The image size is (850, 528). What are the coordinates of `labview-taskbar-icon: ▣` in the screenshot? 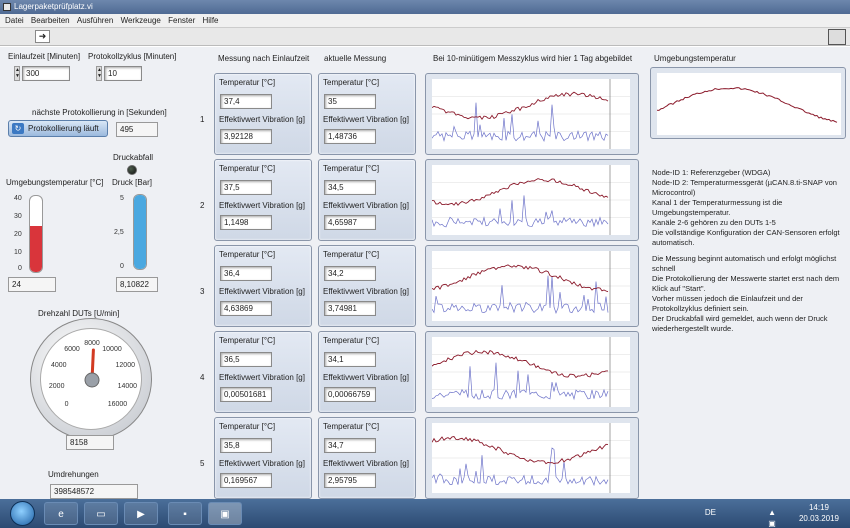 It's located at (225, 513).